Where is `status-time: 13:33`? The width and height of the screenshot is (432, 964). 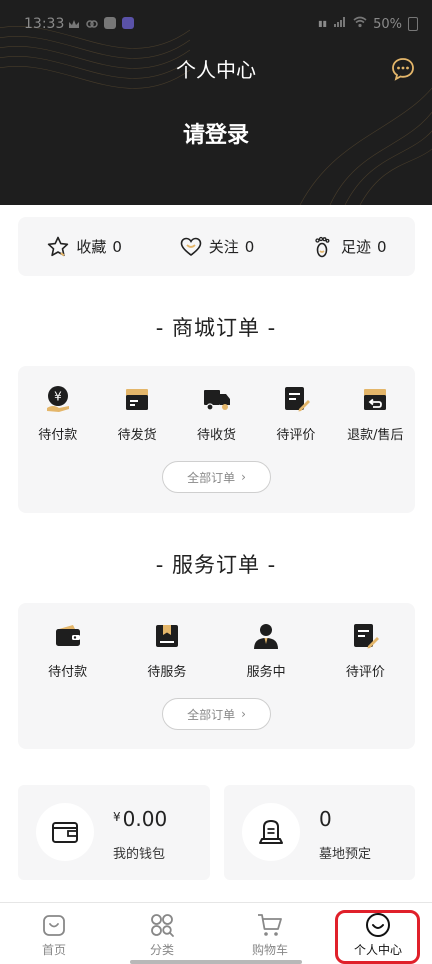
status-time: 13:33 is located at coordinates (44, 24).